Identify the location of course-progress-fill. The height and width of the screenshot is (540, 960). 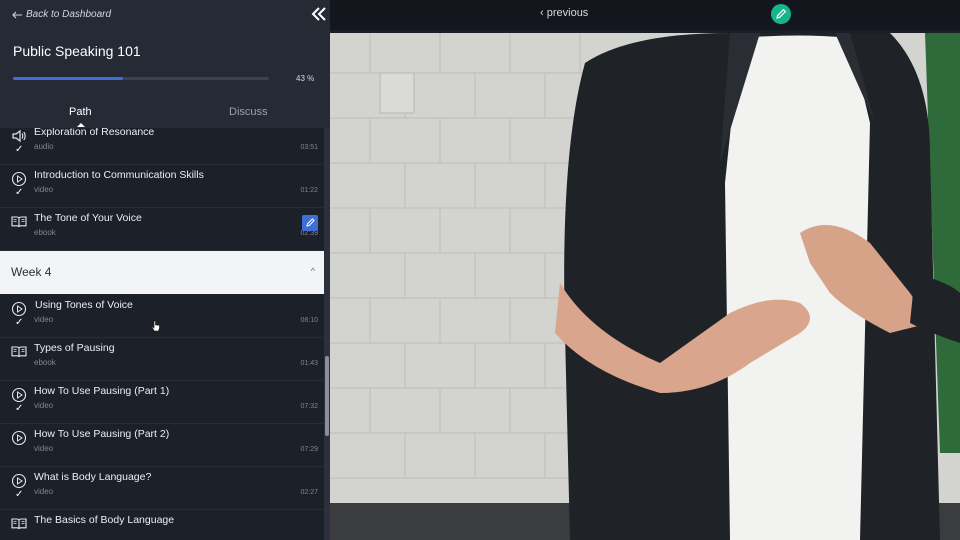
(68, 78).